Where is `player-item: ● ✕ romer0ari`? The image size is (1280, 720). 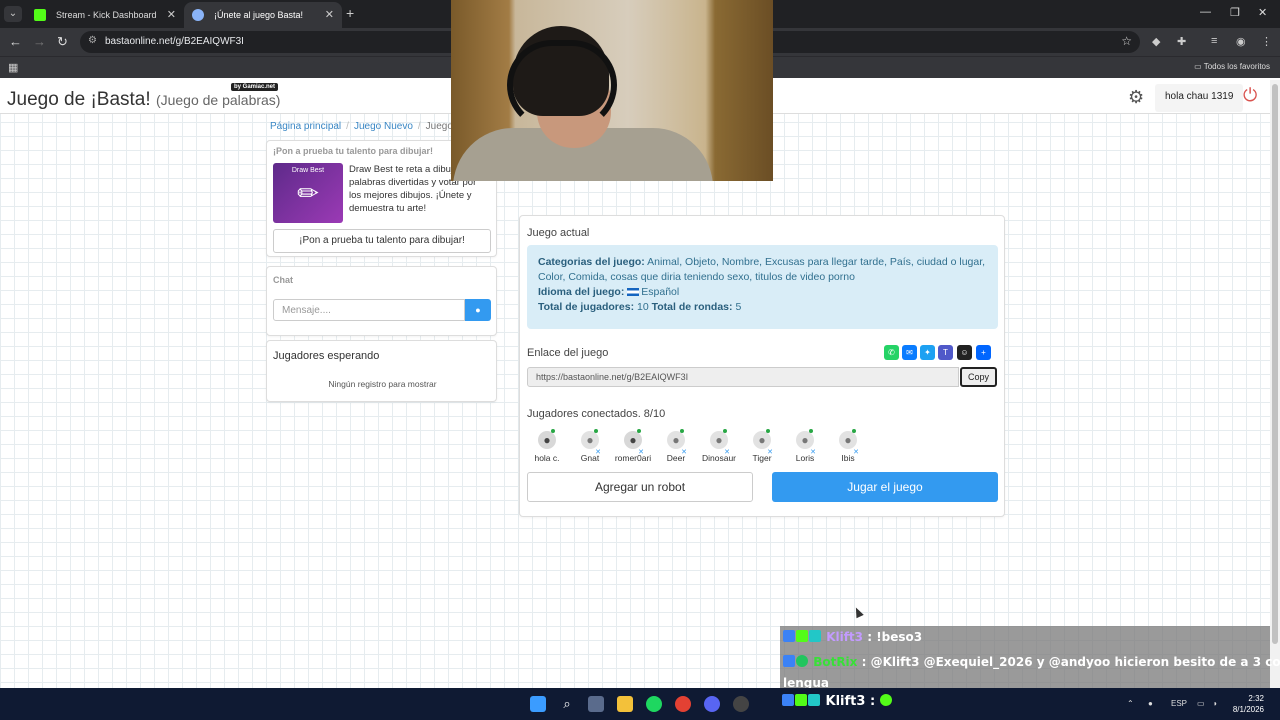 player-item: ● ✕ romer0ari is located at coordinates (633, 449).